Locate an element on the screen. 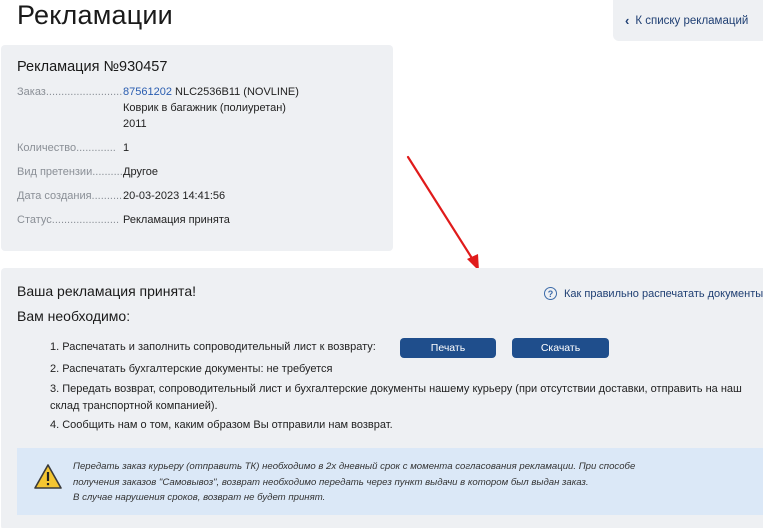 The width and height of the screenshot is (763, 528). order-product: Коврик в багажник (полиуретан) is located at coordinates (204, 108).